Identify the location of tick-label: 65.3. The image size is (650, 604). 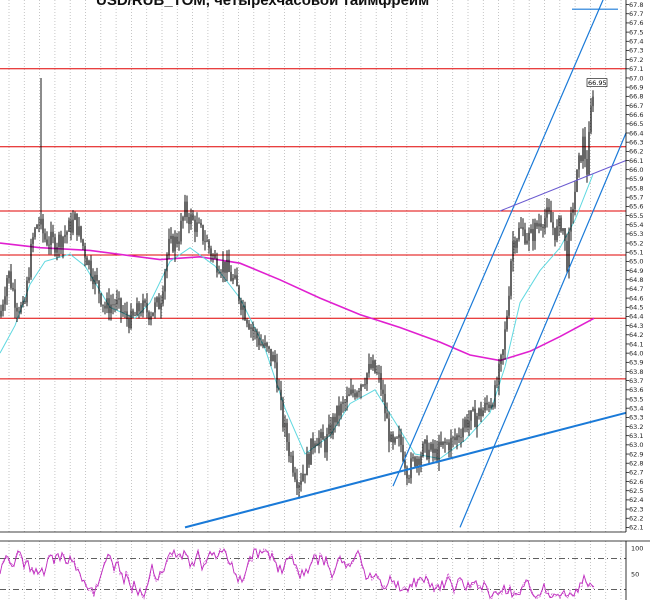
(636, 234).